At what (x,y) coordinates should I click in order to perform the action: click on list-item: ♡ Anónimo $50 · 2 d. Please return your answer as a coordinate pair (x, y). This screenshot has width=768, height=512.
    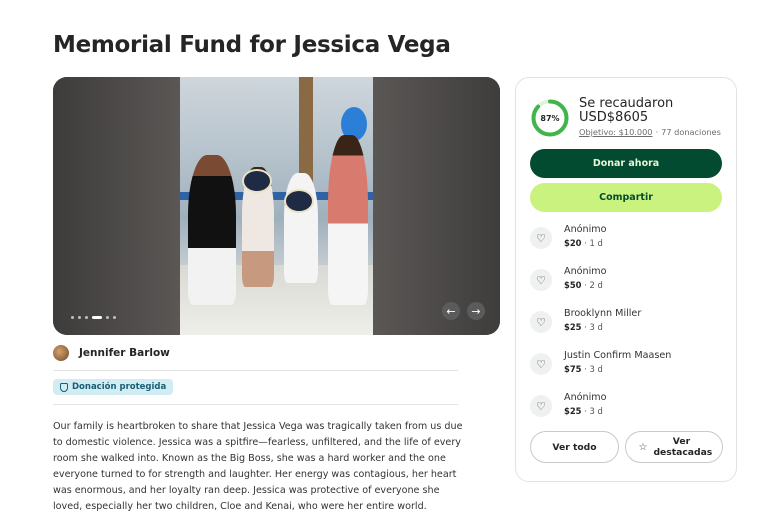
    Looking at the image, I should click on (627, 286).